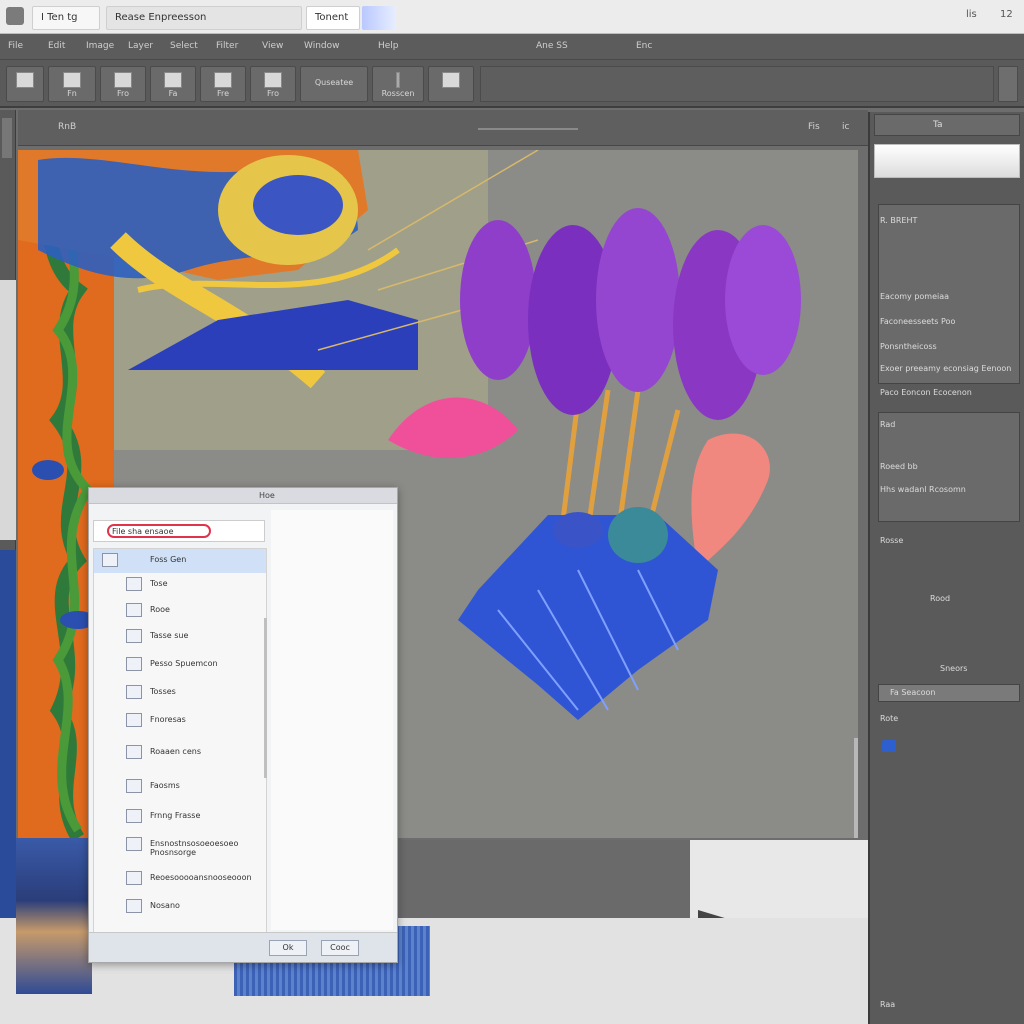  I want to click on list-item-label: Tosses, so click(163, 691).